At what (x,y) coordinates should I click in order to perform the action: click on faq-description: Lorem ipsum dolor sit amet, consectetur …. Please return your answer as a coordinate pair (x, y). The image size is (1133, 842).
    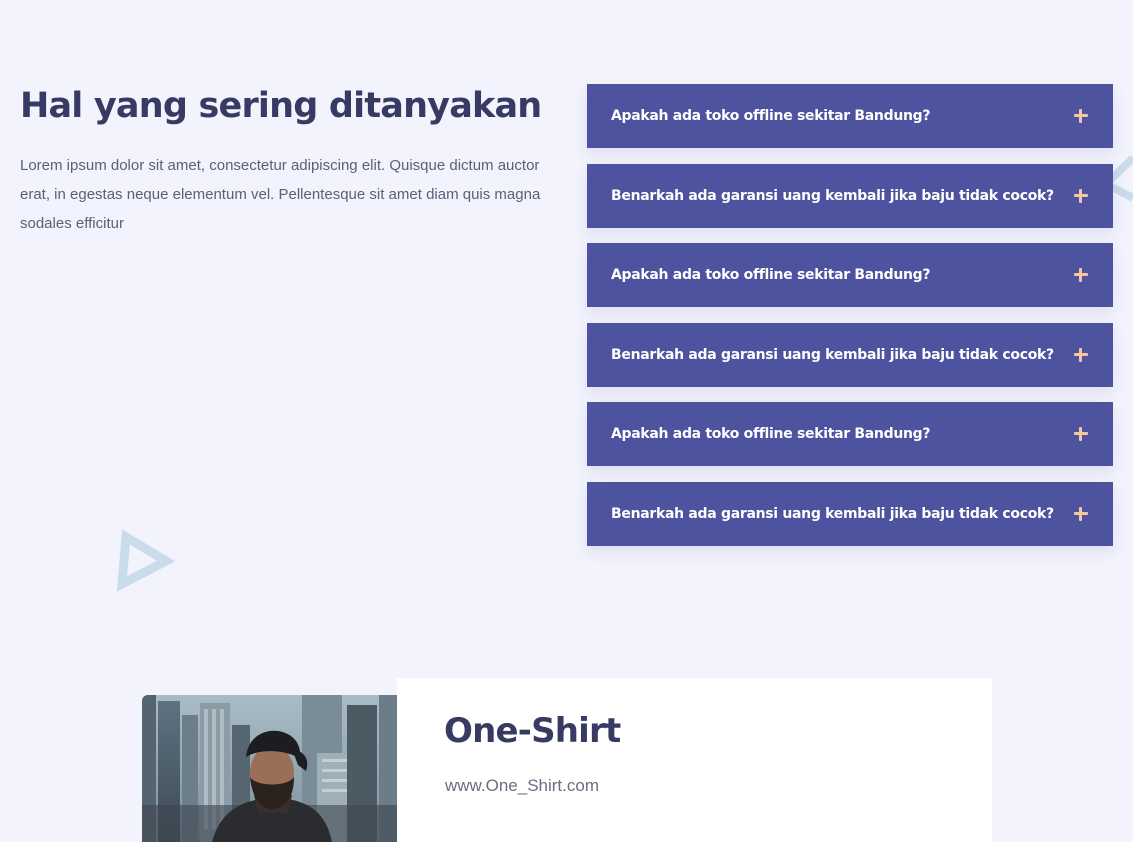
    Looking at the image, I should click on (280, 194).